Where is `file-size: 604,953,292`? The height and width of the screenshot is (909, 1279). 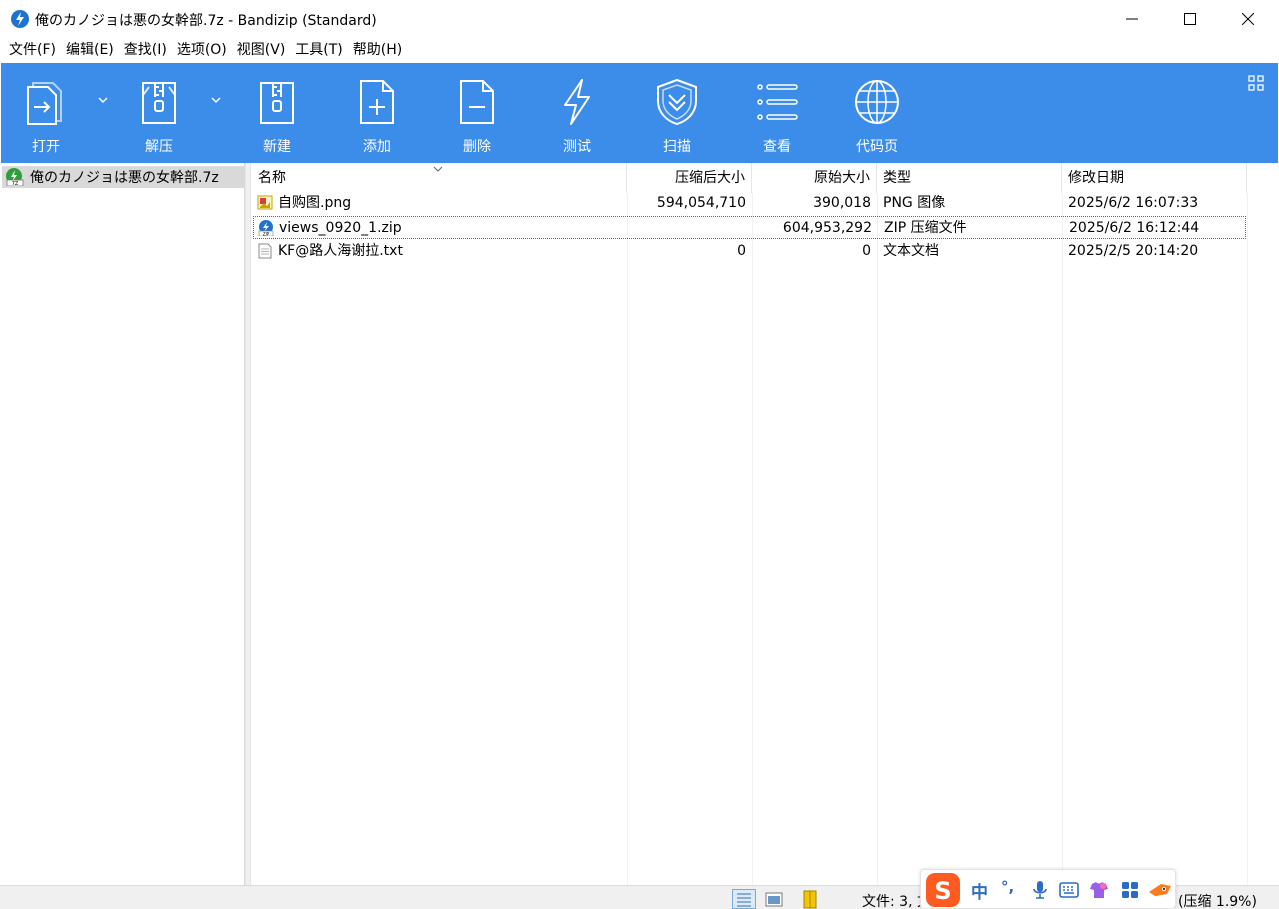
file-size: 604,953,292 is located at coordinates (827, 228).